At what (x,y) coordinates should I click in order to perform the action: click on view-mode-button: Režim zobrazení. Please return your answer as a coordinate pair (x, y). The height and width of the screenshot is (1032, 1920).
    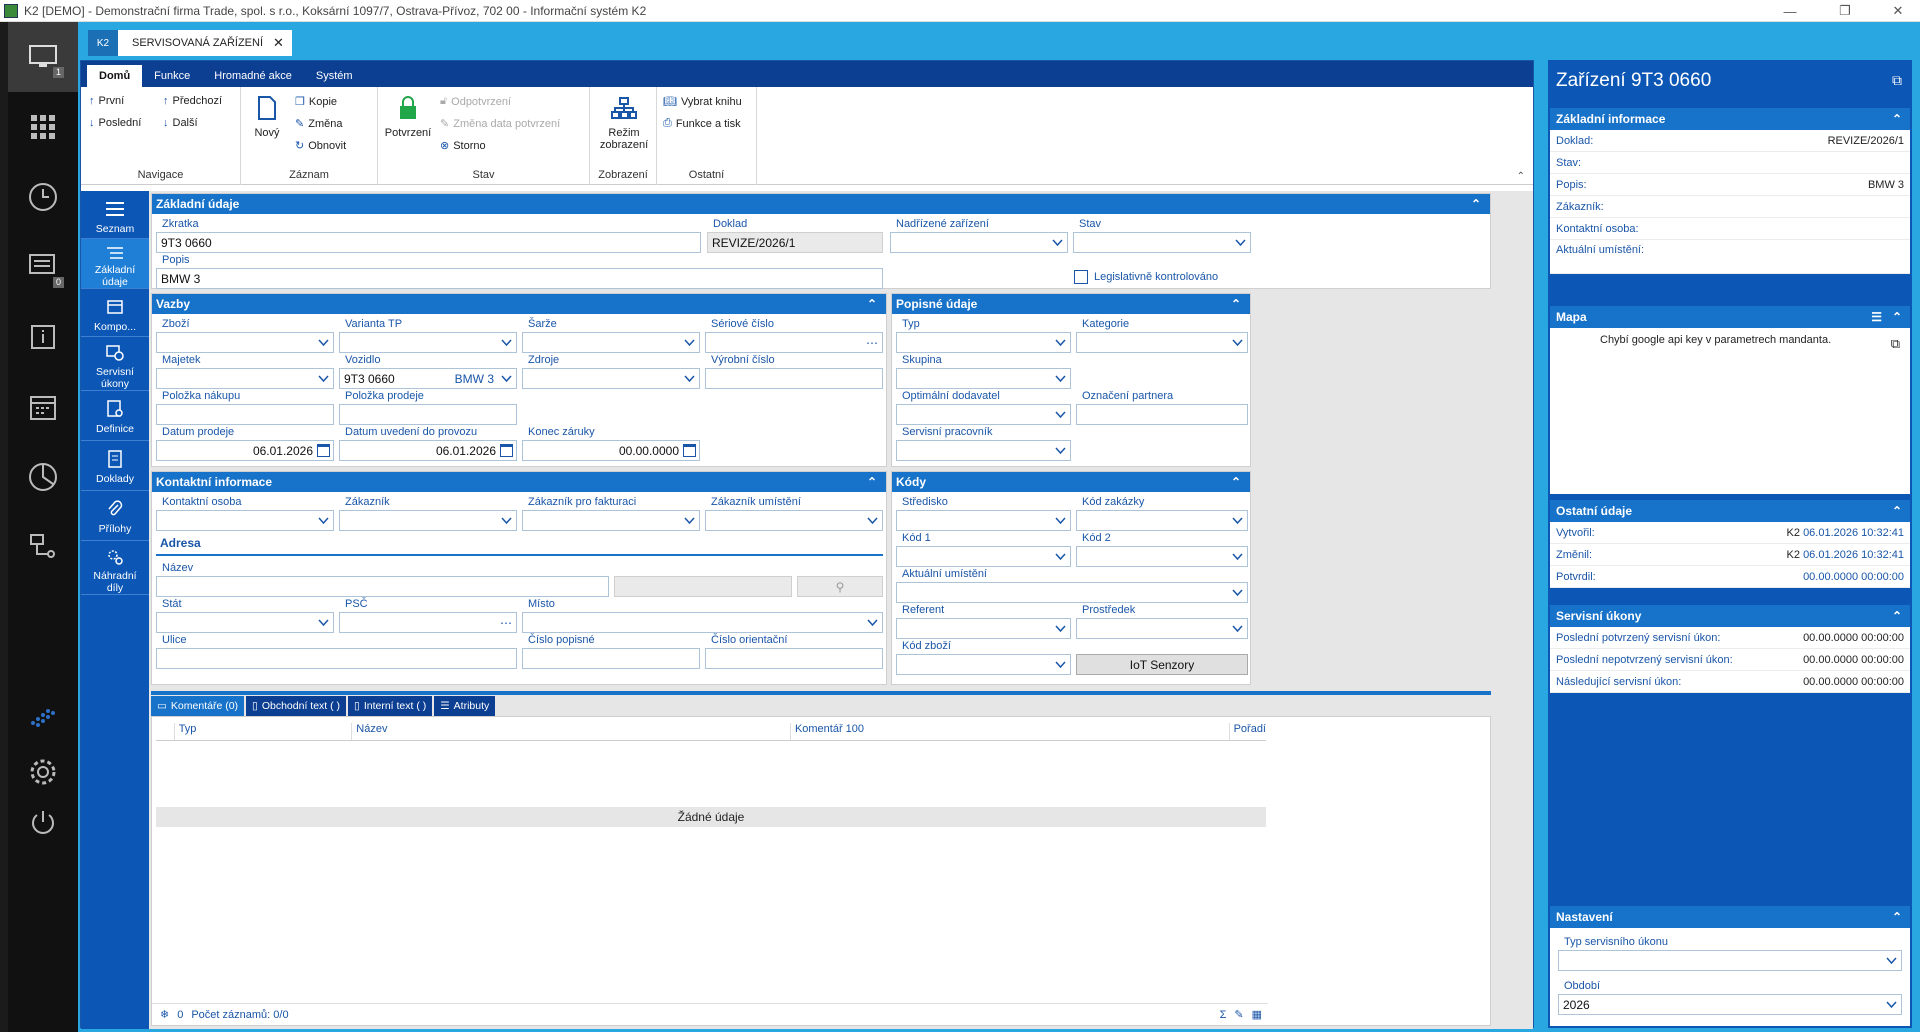
    Looking at the image, I should click on (624, 122).